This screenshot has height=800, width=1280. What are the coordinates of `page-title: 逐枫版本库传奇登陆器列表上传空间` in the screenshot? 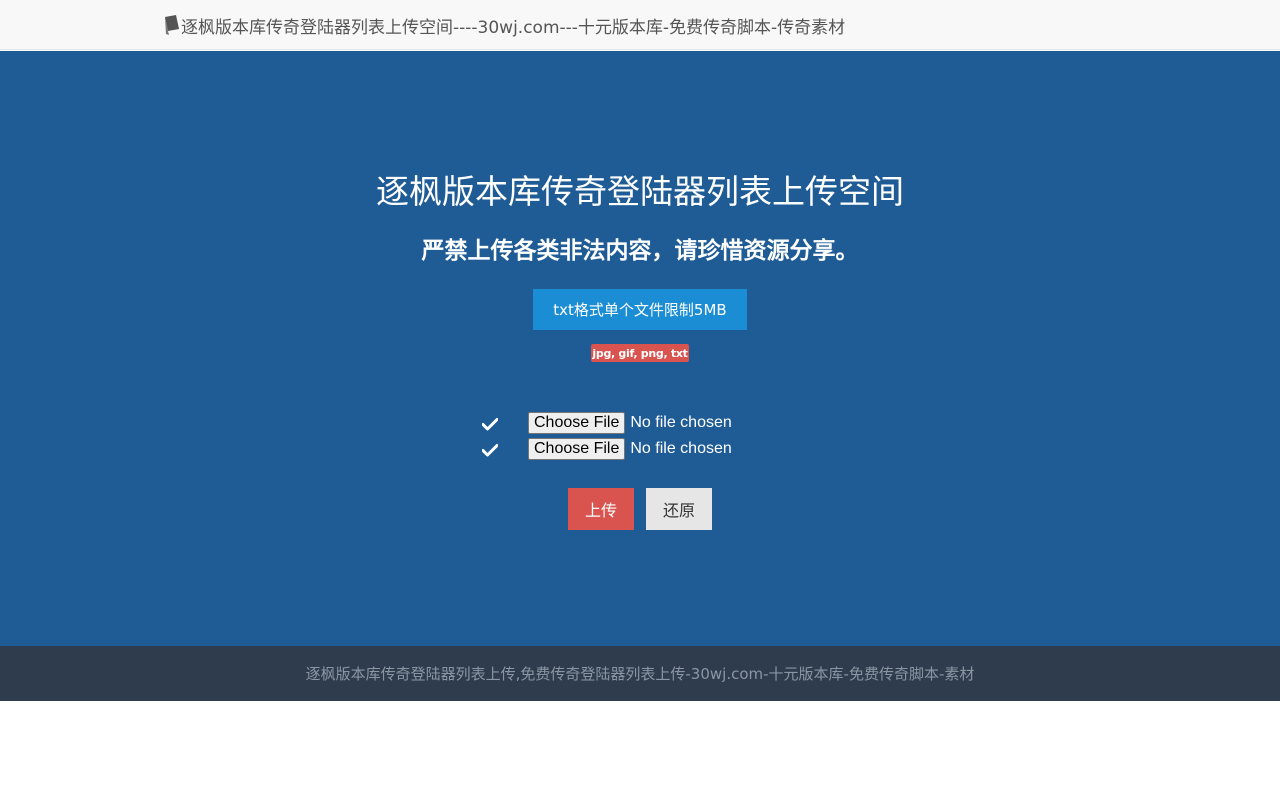 It's located at (640, 191).